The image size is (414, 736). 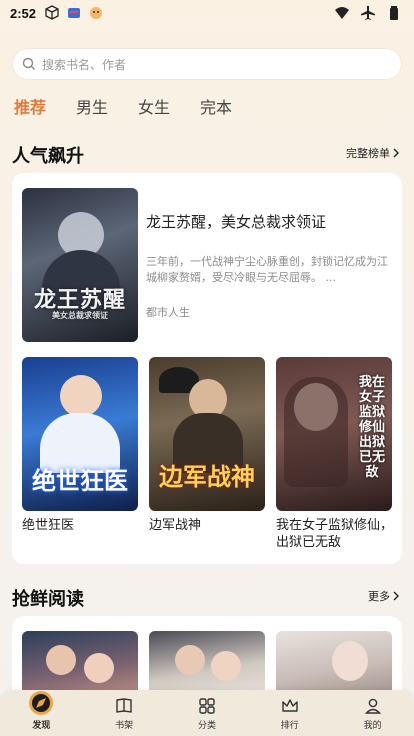 I want to click on nav-discover-label: 发现, so click(x=41, y=726).